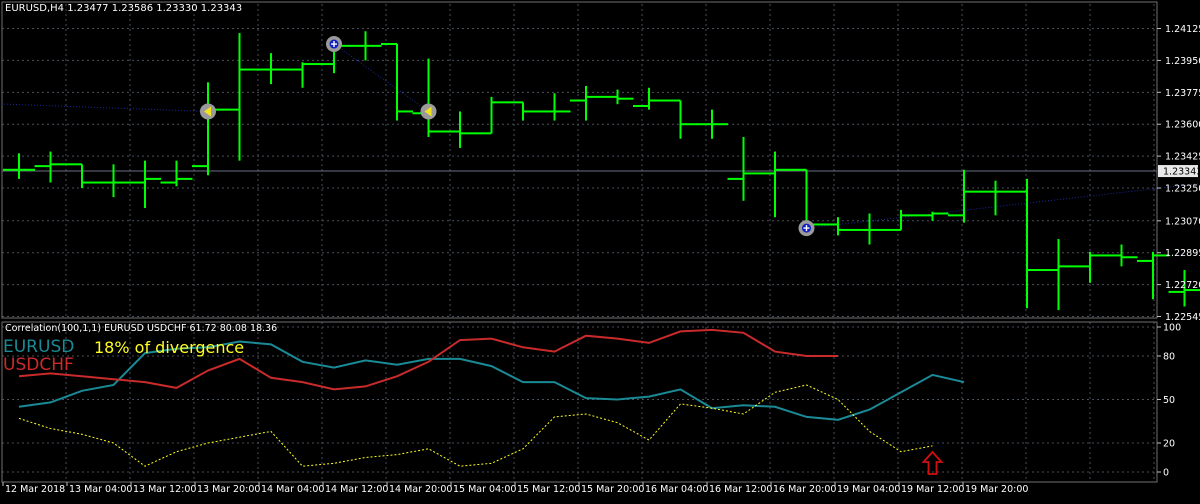 Image resolution: width=1200 pixels, height=504 pixels. What do you see at coordinates (1182, 93) in the screenshot?
I see `price-axis-label: 1.23775` at bounding box center [1182, 93].